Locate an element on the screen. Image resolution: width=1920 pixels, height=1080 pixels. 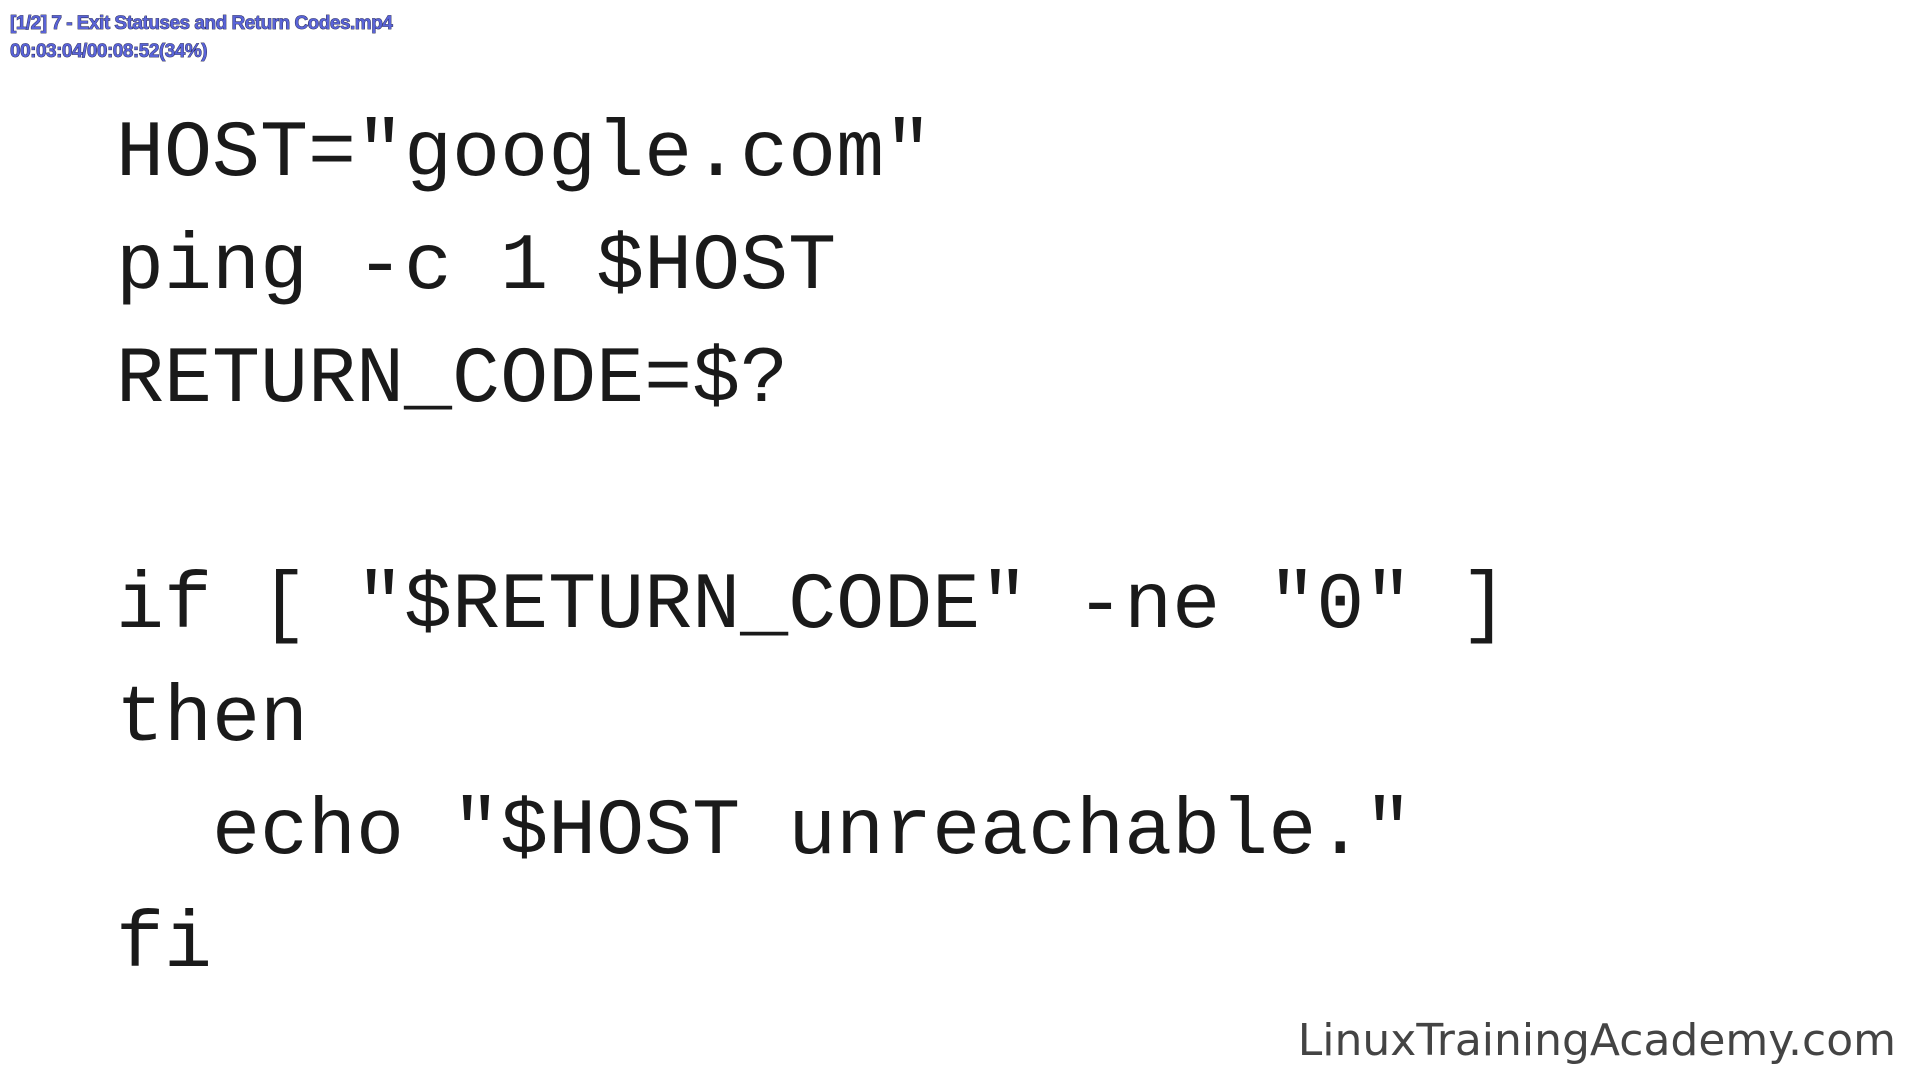
code-line-8: fi is located at coordinates (164, 945).